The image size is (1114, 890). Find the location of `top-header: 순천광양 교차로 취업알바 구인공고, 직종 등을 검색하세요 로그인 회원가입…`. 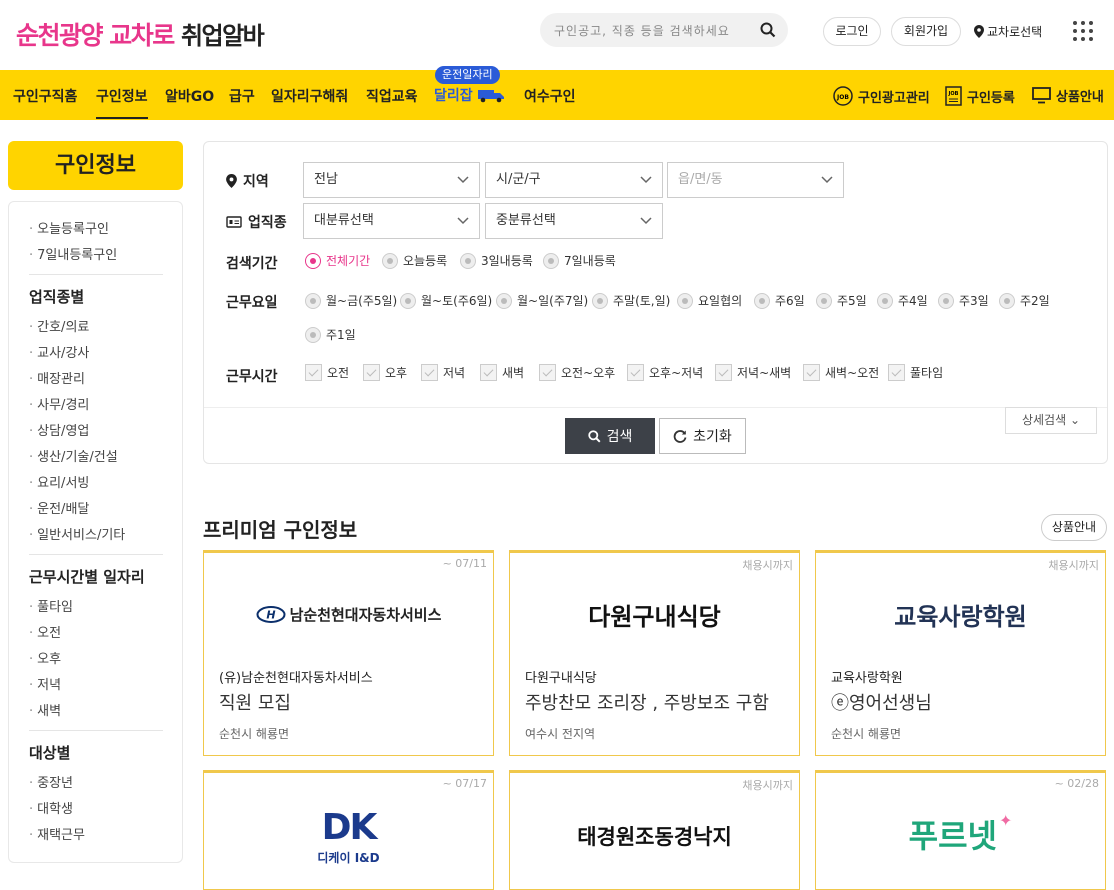

top-header: 순천광양 교차로 취업알바 구인공고, 직종 등을 검색하세요 로그인 회원가입… is located at coordinates (557, 35).